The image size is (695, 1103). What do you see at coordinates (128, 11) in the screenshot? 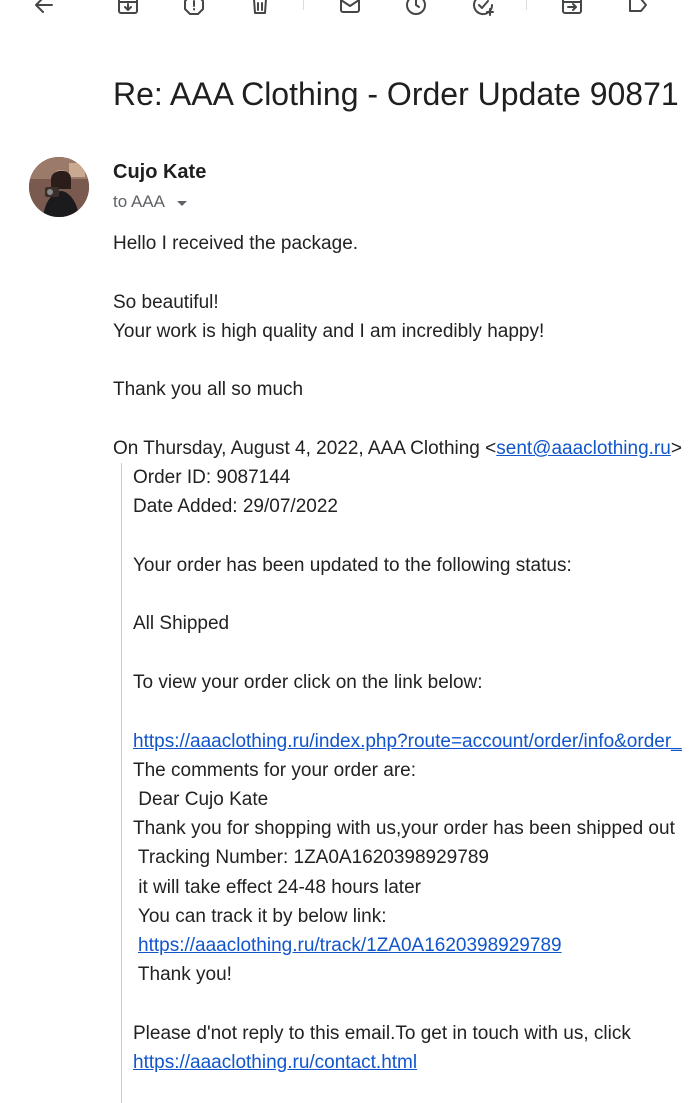
I see `archive-icon` at bounding box center [128, 11].